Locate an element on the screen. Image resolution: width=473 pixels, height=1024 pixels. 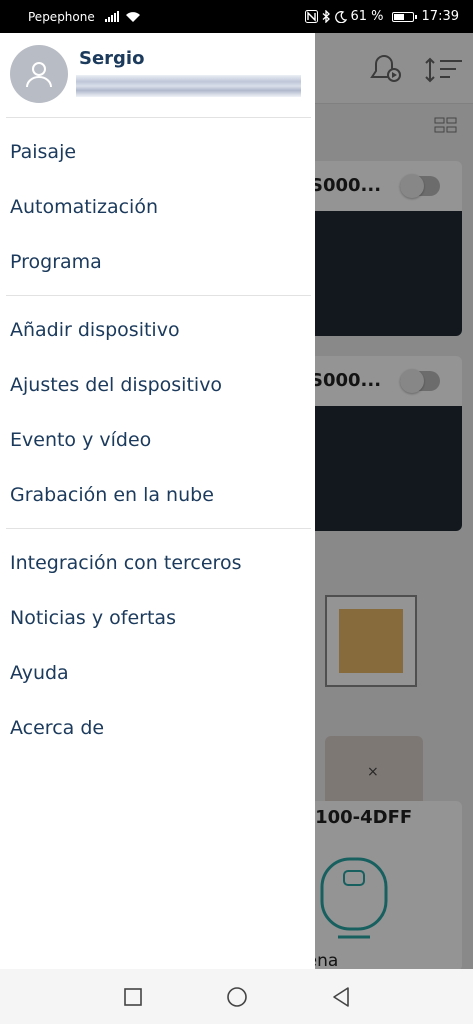
home-icon is located at coordinates (236, 996).